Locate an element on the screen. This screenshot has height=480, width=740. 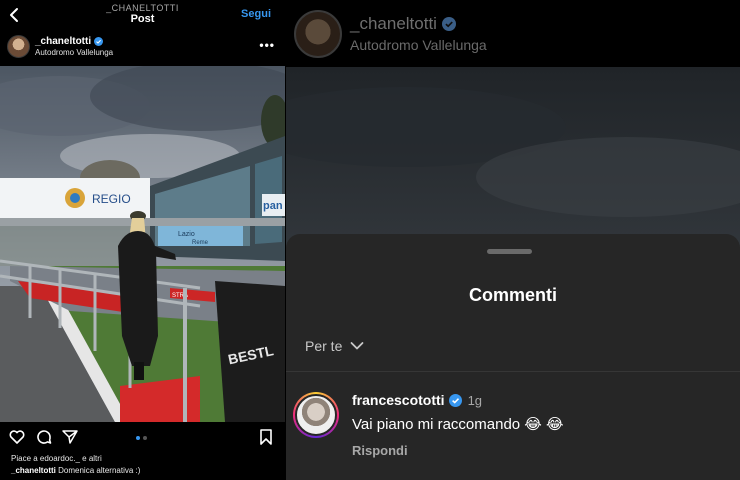
dimmed-post-header: _chaneltotti Autodromo Vallelunga is located at coordinates (513, 33).